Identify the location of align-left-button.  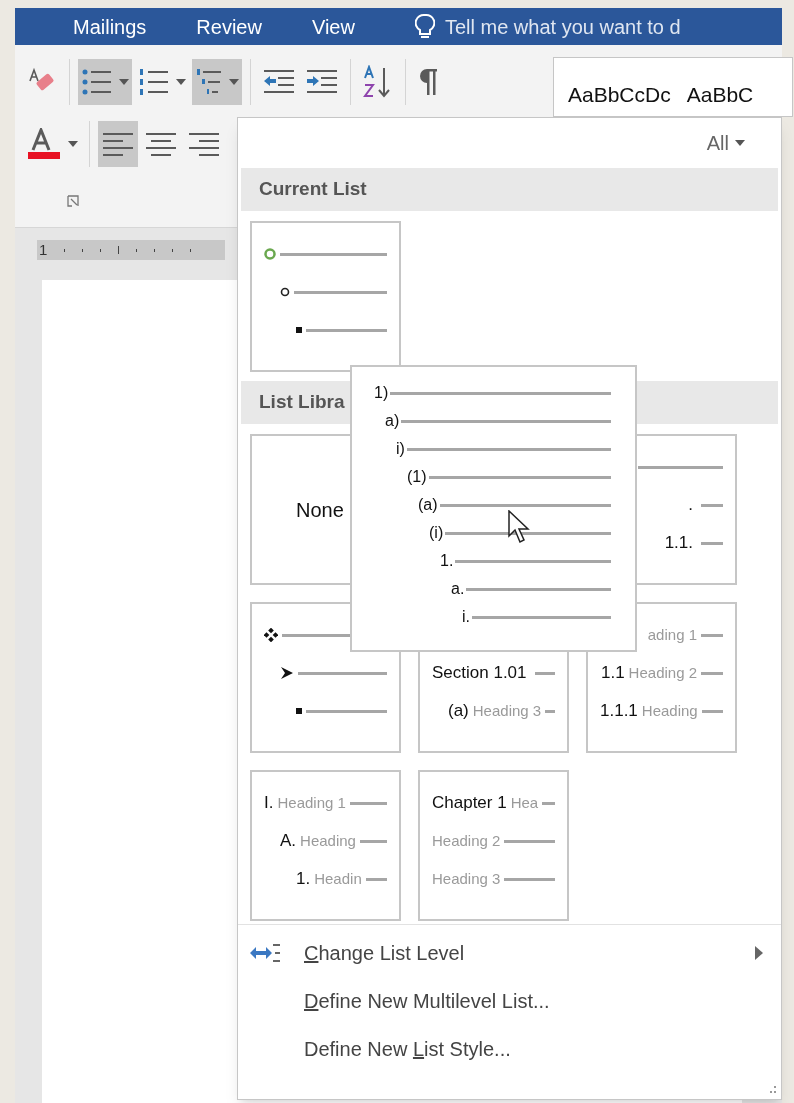
(118, 144).